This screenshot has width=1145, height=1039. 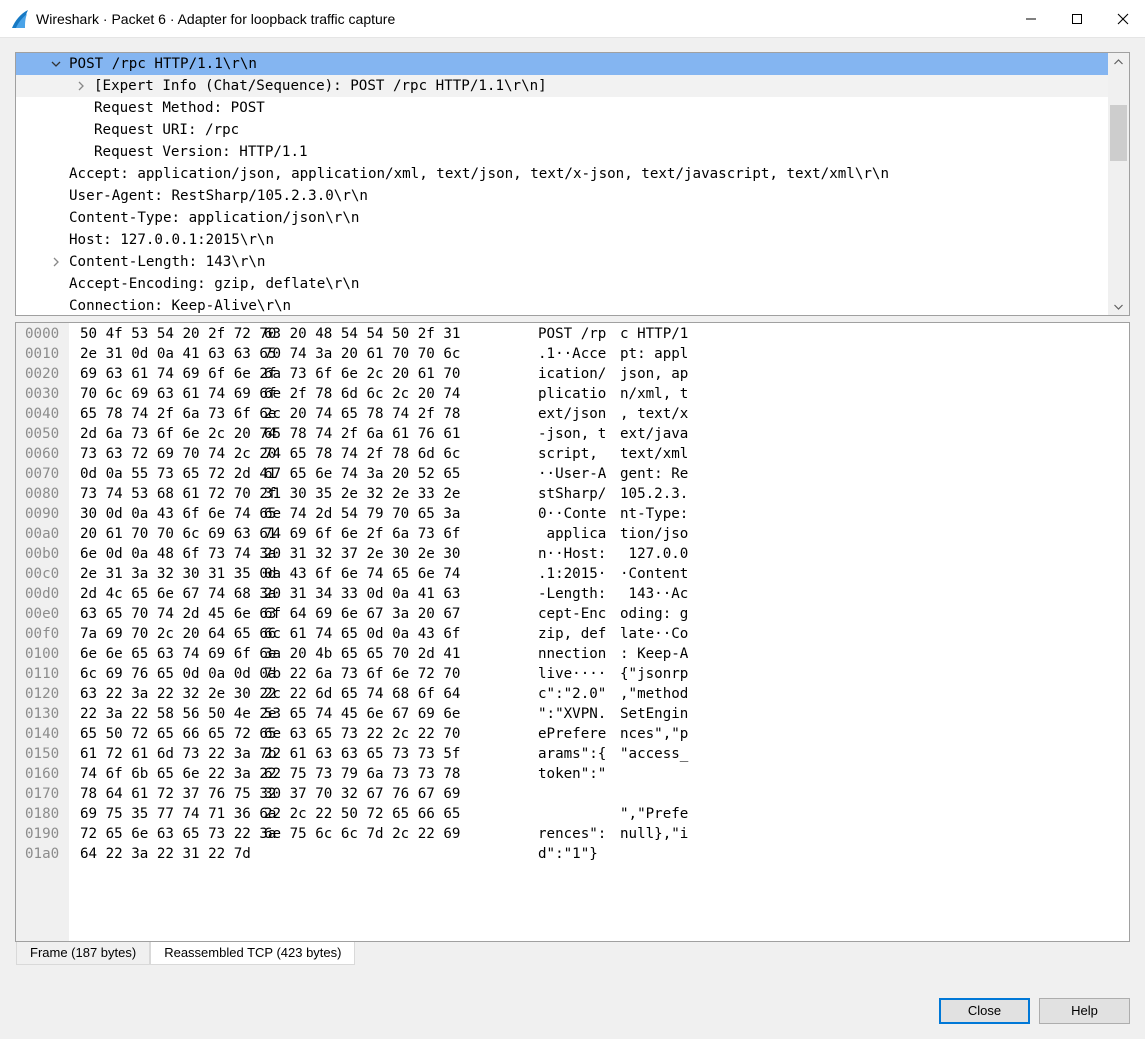 What do you see at coordinates (654, 594) in the screenshot?
I see `ascii-text-second: 143··Ac` at bounding box center [654, 594].